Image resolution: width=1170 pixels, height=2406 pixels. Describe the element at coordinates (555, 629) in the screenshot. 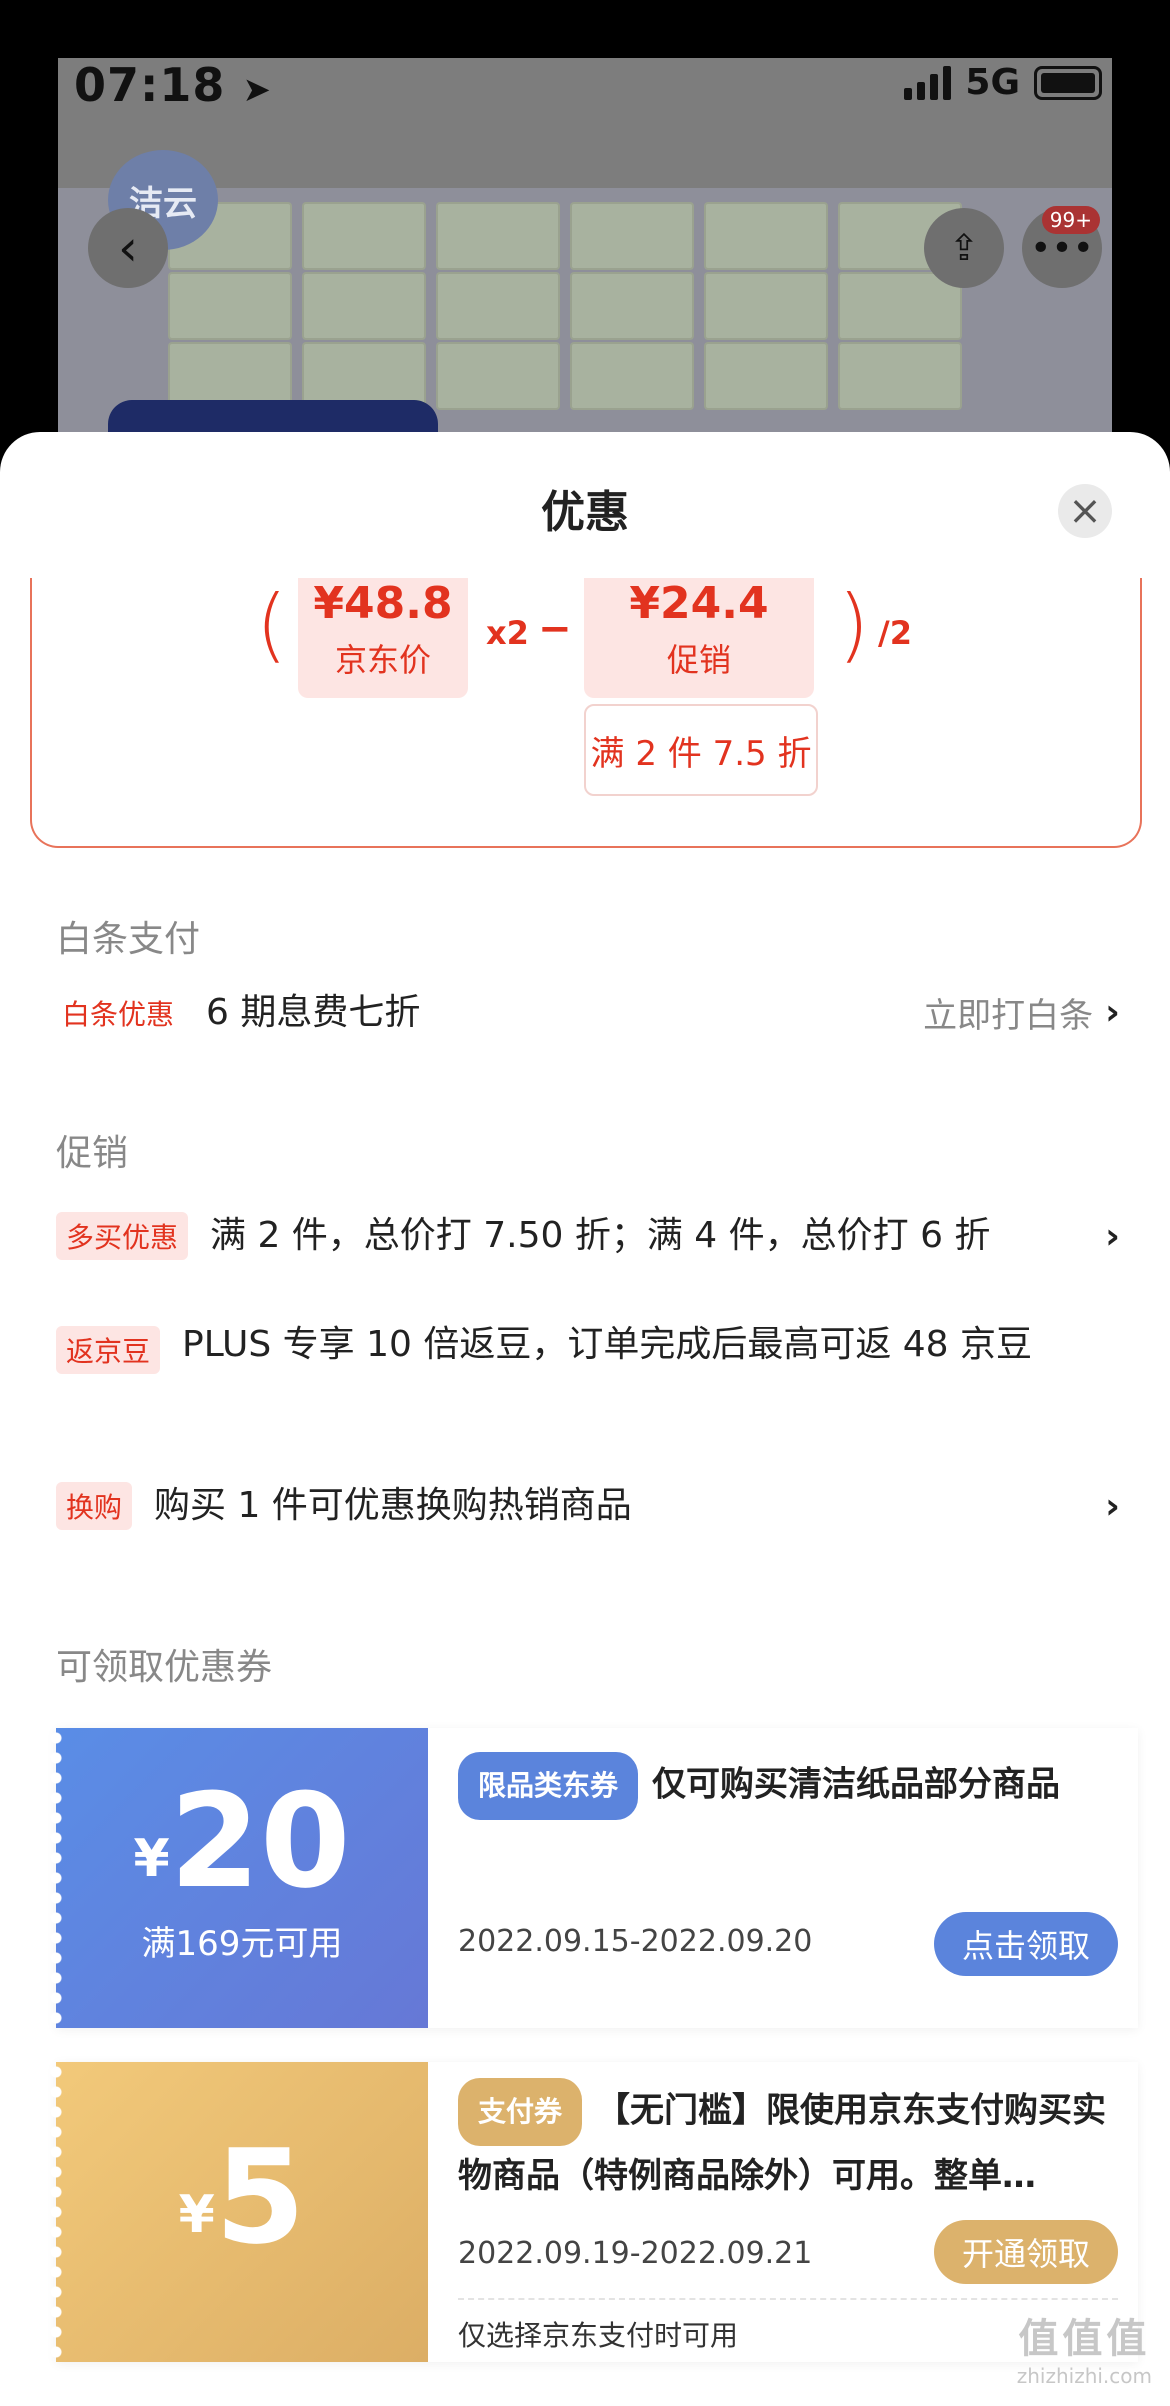

I see `minus-sign: −` at that location.